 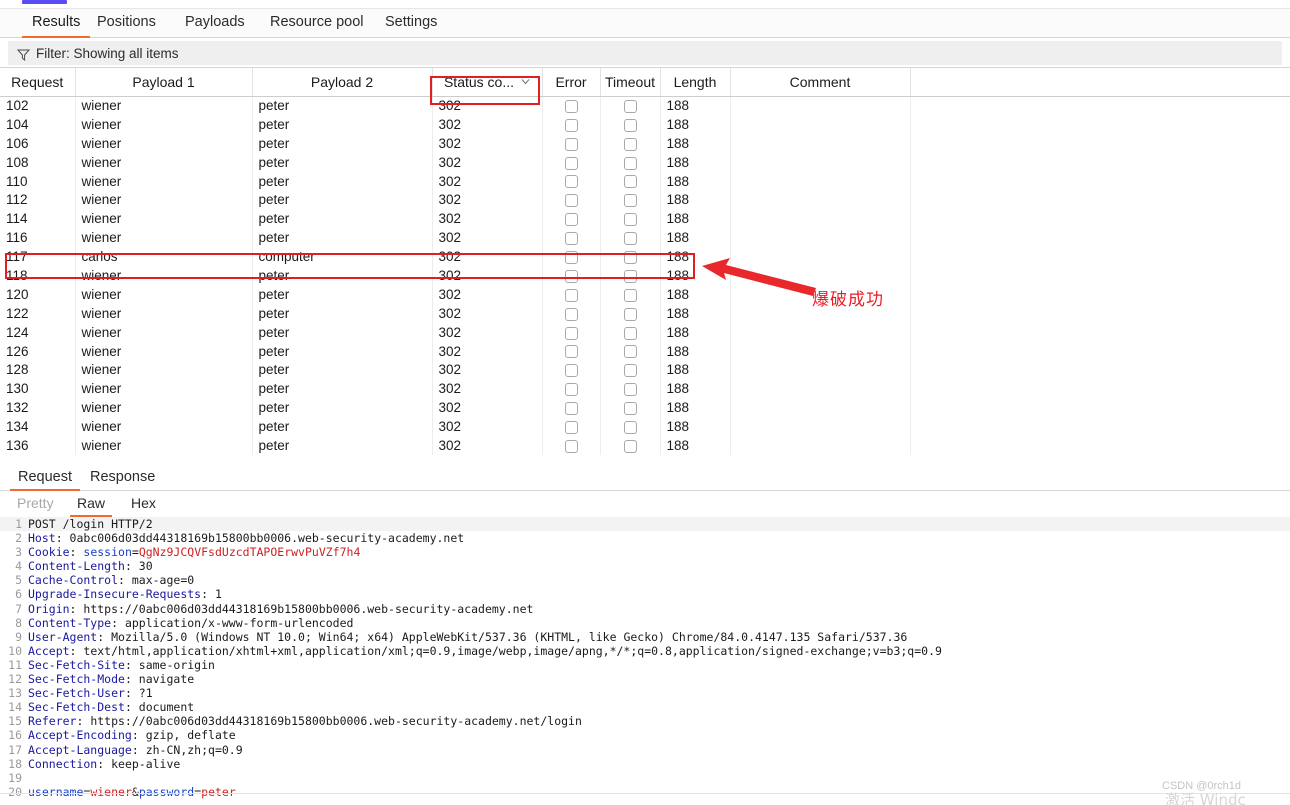 I want to click on tab-resource-pool: Resource pool, so click(x=317, y=23).